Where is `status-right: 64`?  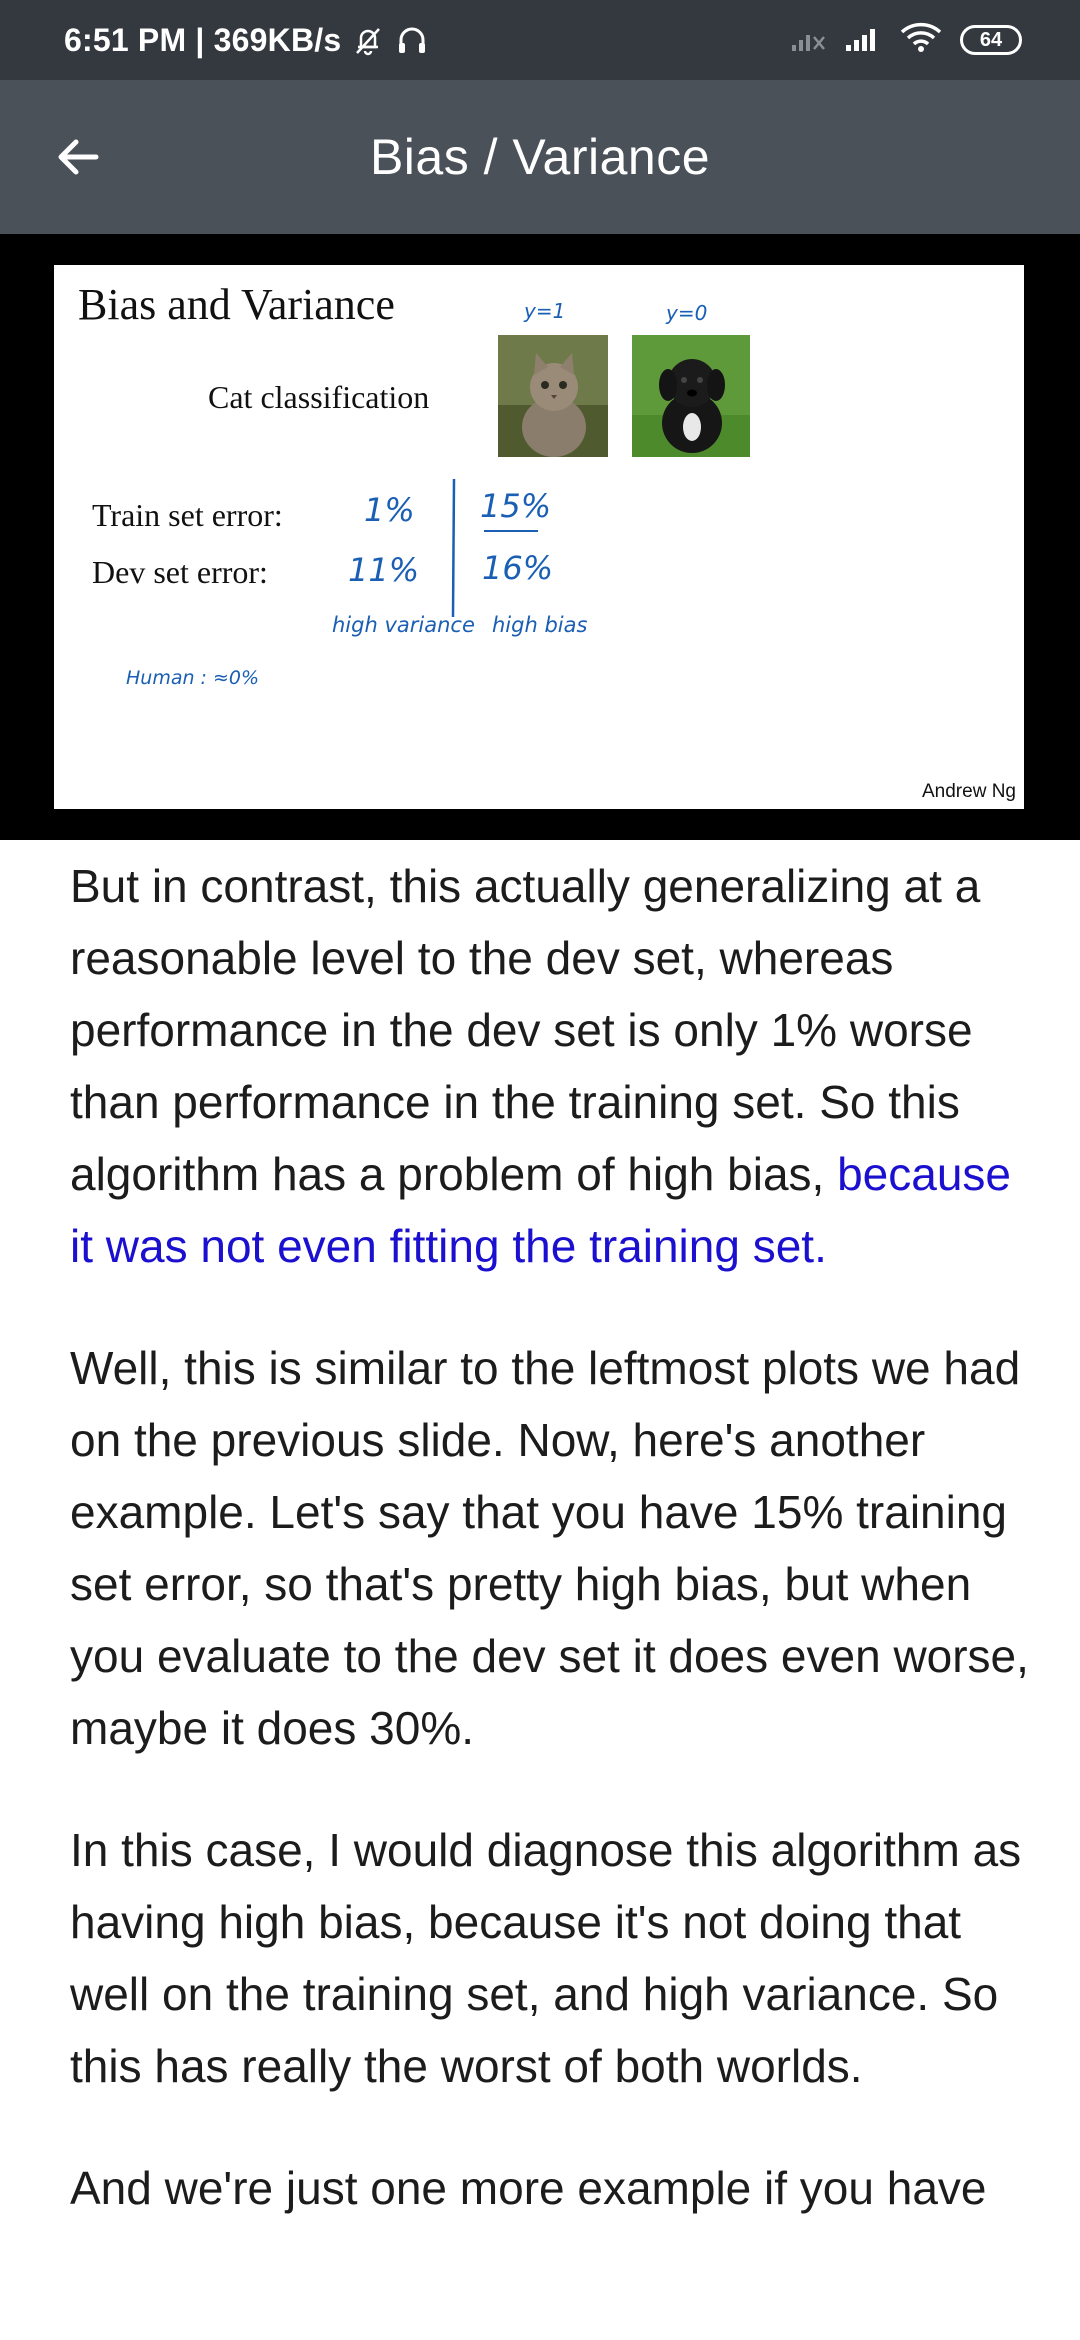
status-right: 64 is located at coordinates (906, 40).